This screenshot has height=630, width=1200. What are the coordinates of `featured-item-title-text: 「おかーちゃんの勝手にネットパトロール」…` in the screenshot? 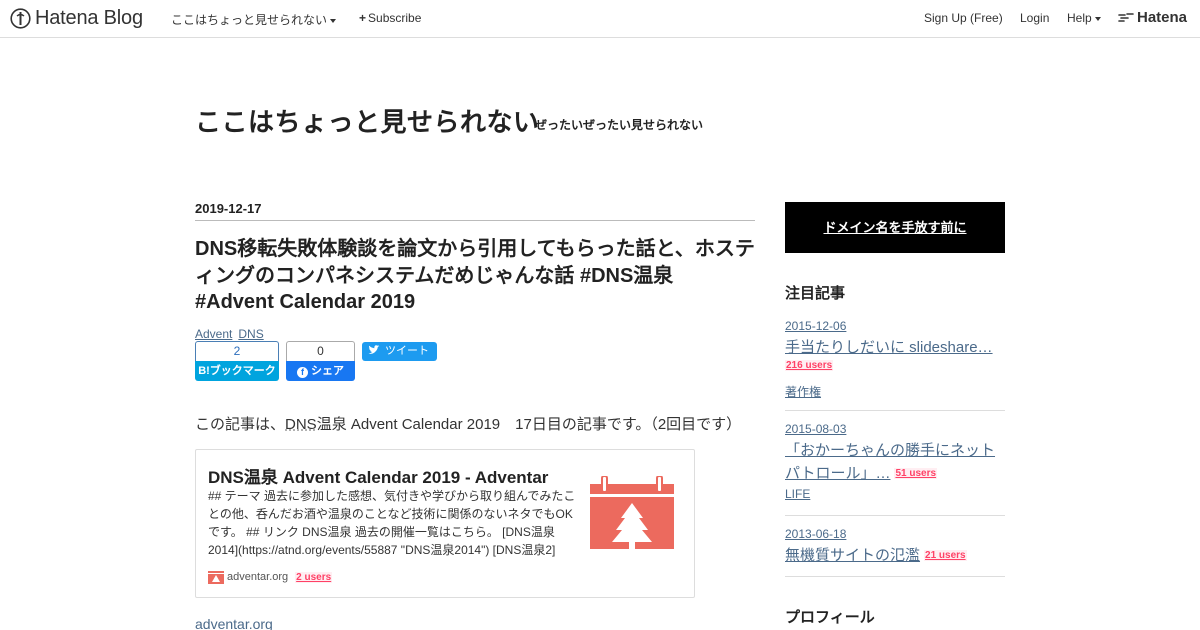 It's located at (890, 462).